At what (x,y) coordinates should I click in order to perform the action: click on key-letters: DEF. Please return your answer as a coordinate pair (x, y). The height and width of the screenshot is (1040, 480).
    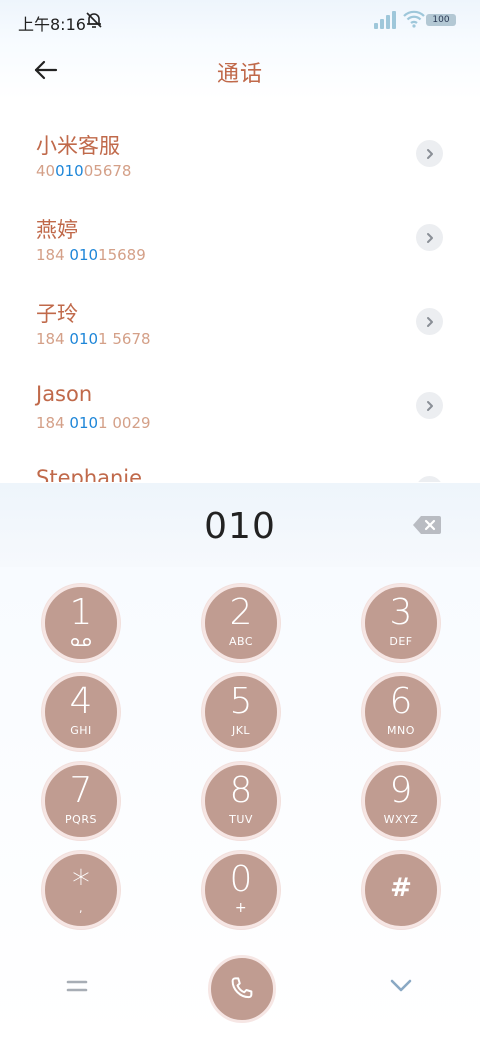
    Looking at the image, I should click on (401, 641).